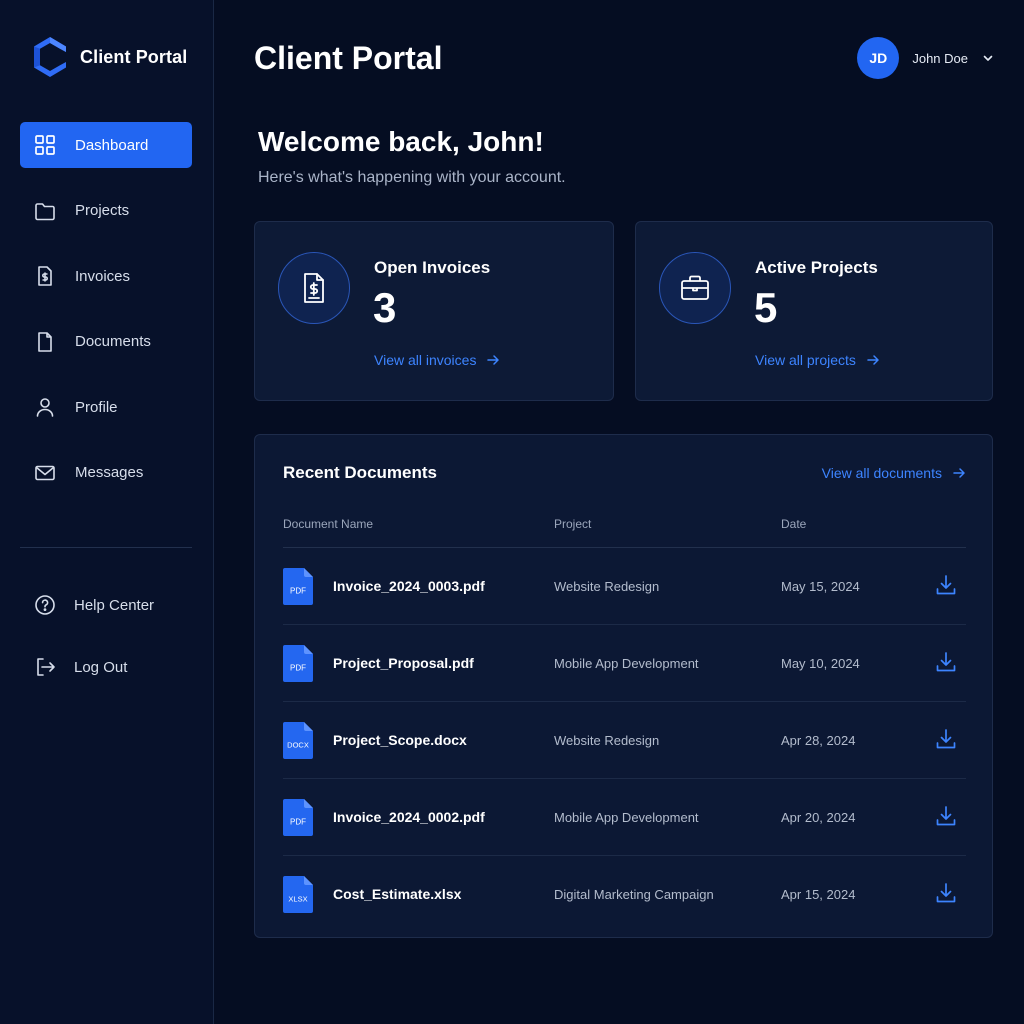 The height and width of the screenshot is (1024, 1024). I want to click on column-header-project: Project, so click(573, 524).